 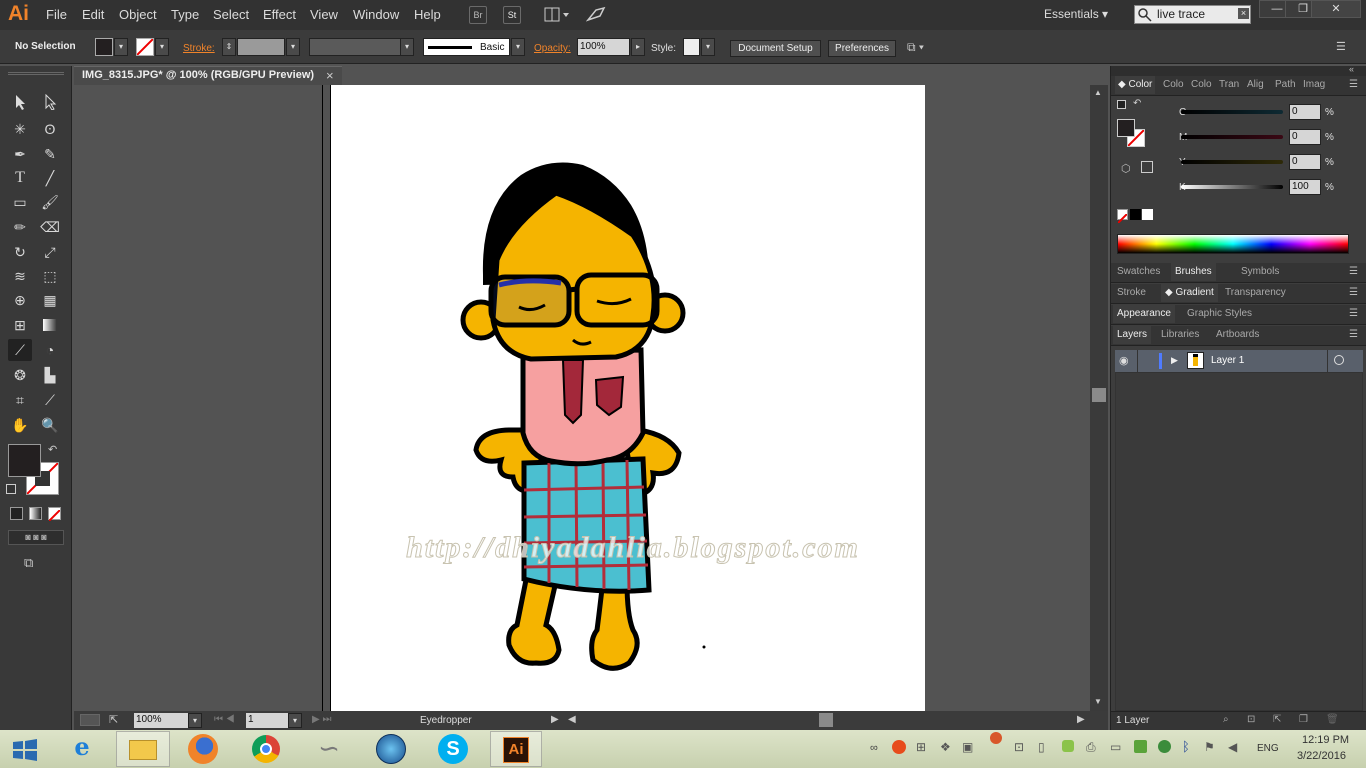 I want to click on close-tab-icon: ×, so click(x=330, y=75).